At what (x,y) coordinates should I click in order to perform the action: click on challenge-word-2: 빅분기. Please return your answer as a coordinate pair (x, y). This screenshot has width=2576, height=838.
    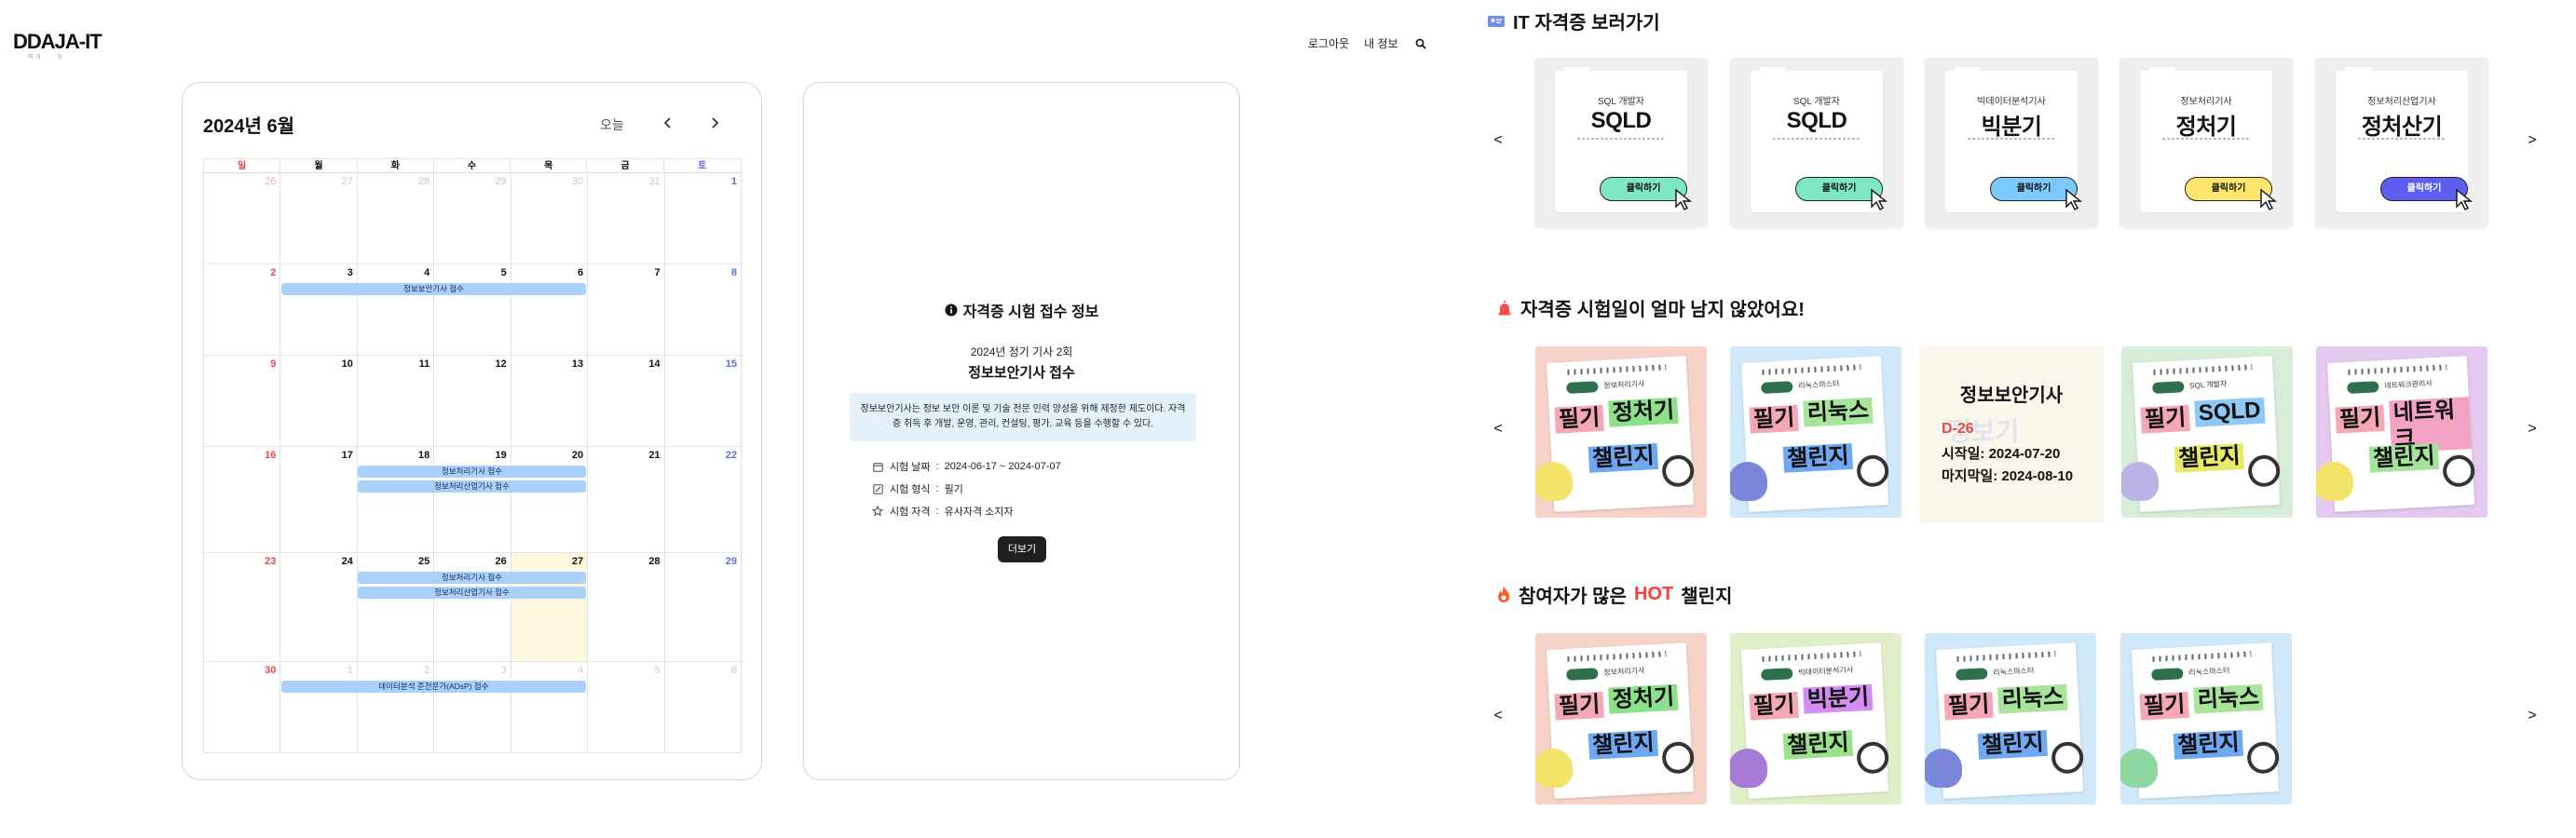
    Looking at the image, I should click on (1838, 699).